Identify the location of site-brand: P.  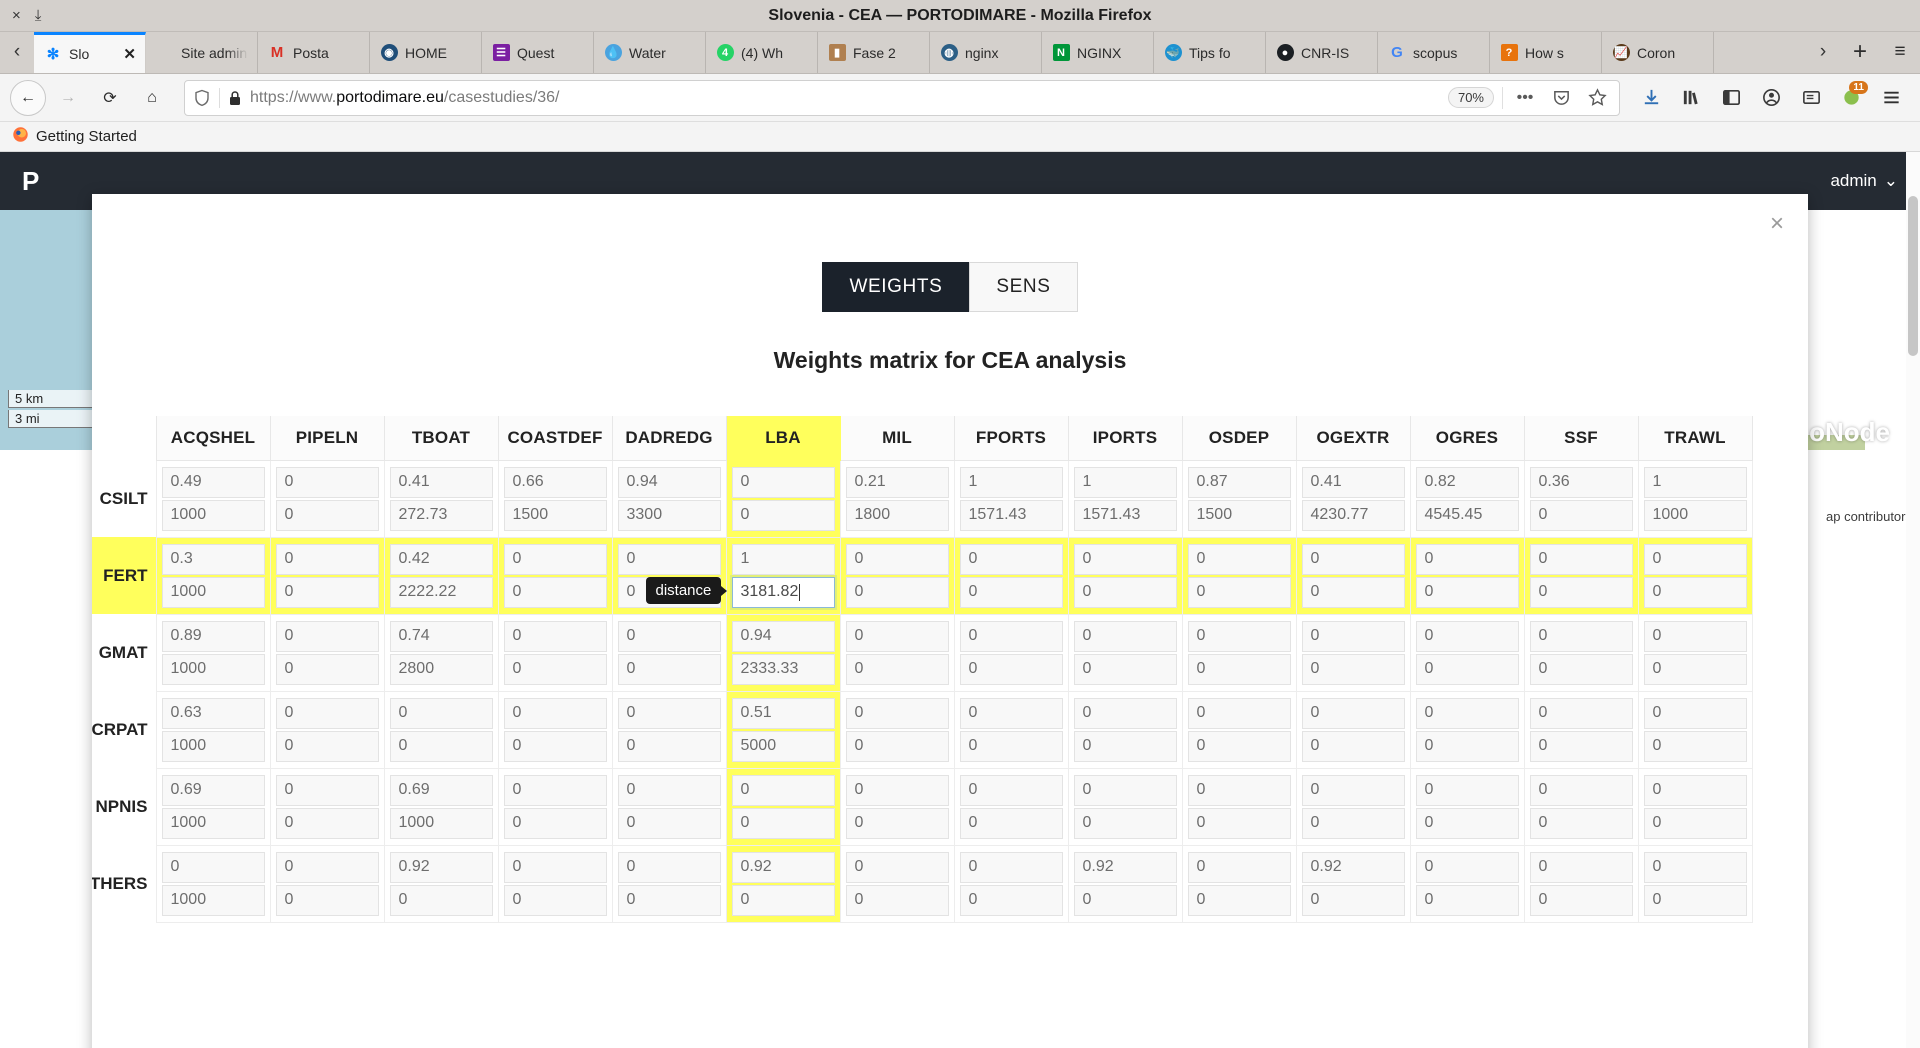
(31, 181).